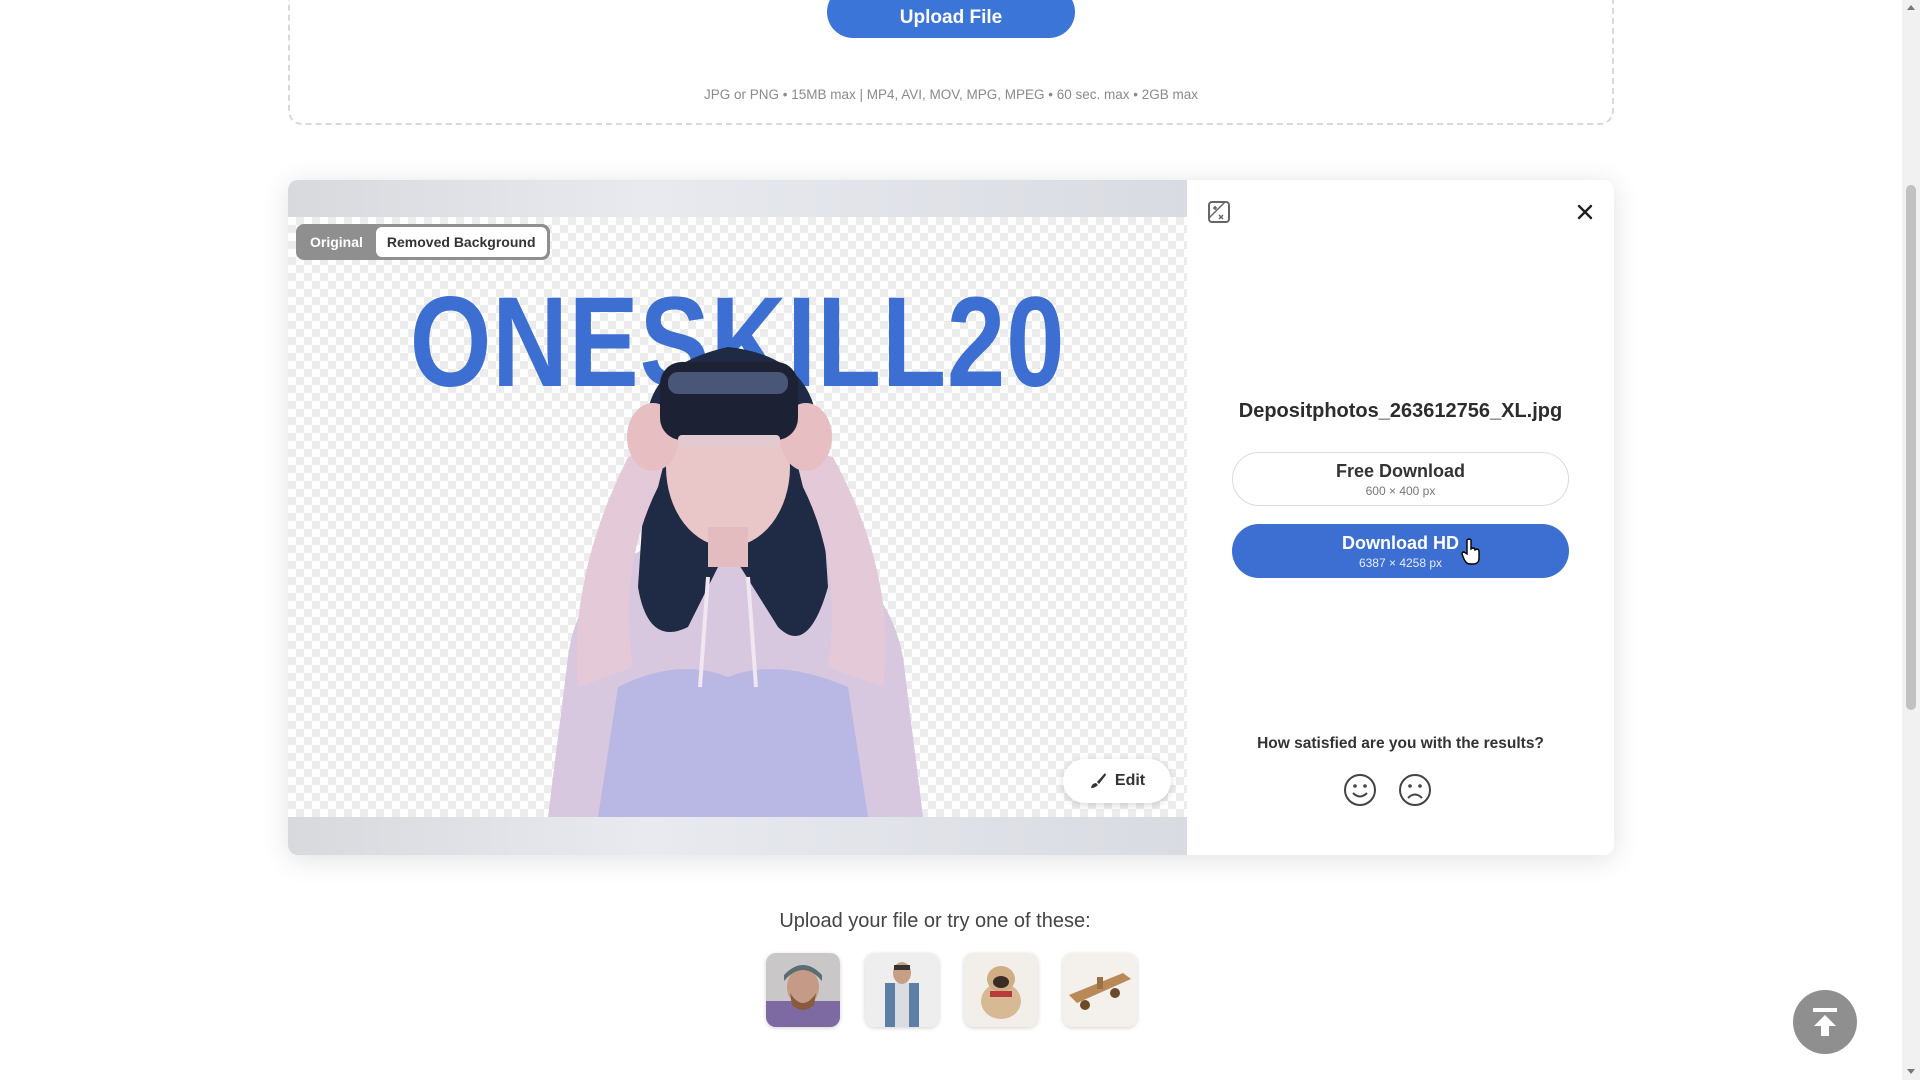  I want to click on scrollbar-thumb, so click(1911, 447).